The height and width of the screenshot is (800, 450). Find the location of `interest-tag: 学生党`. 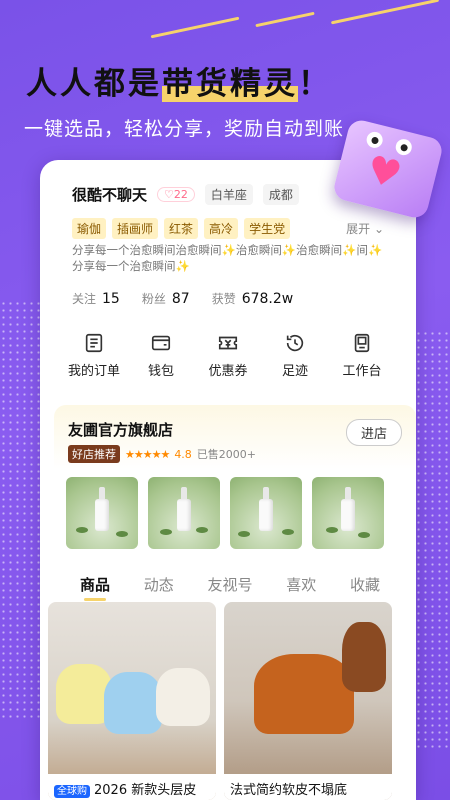

interest-tag: 学生党 is located at coordinates (267, 228).